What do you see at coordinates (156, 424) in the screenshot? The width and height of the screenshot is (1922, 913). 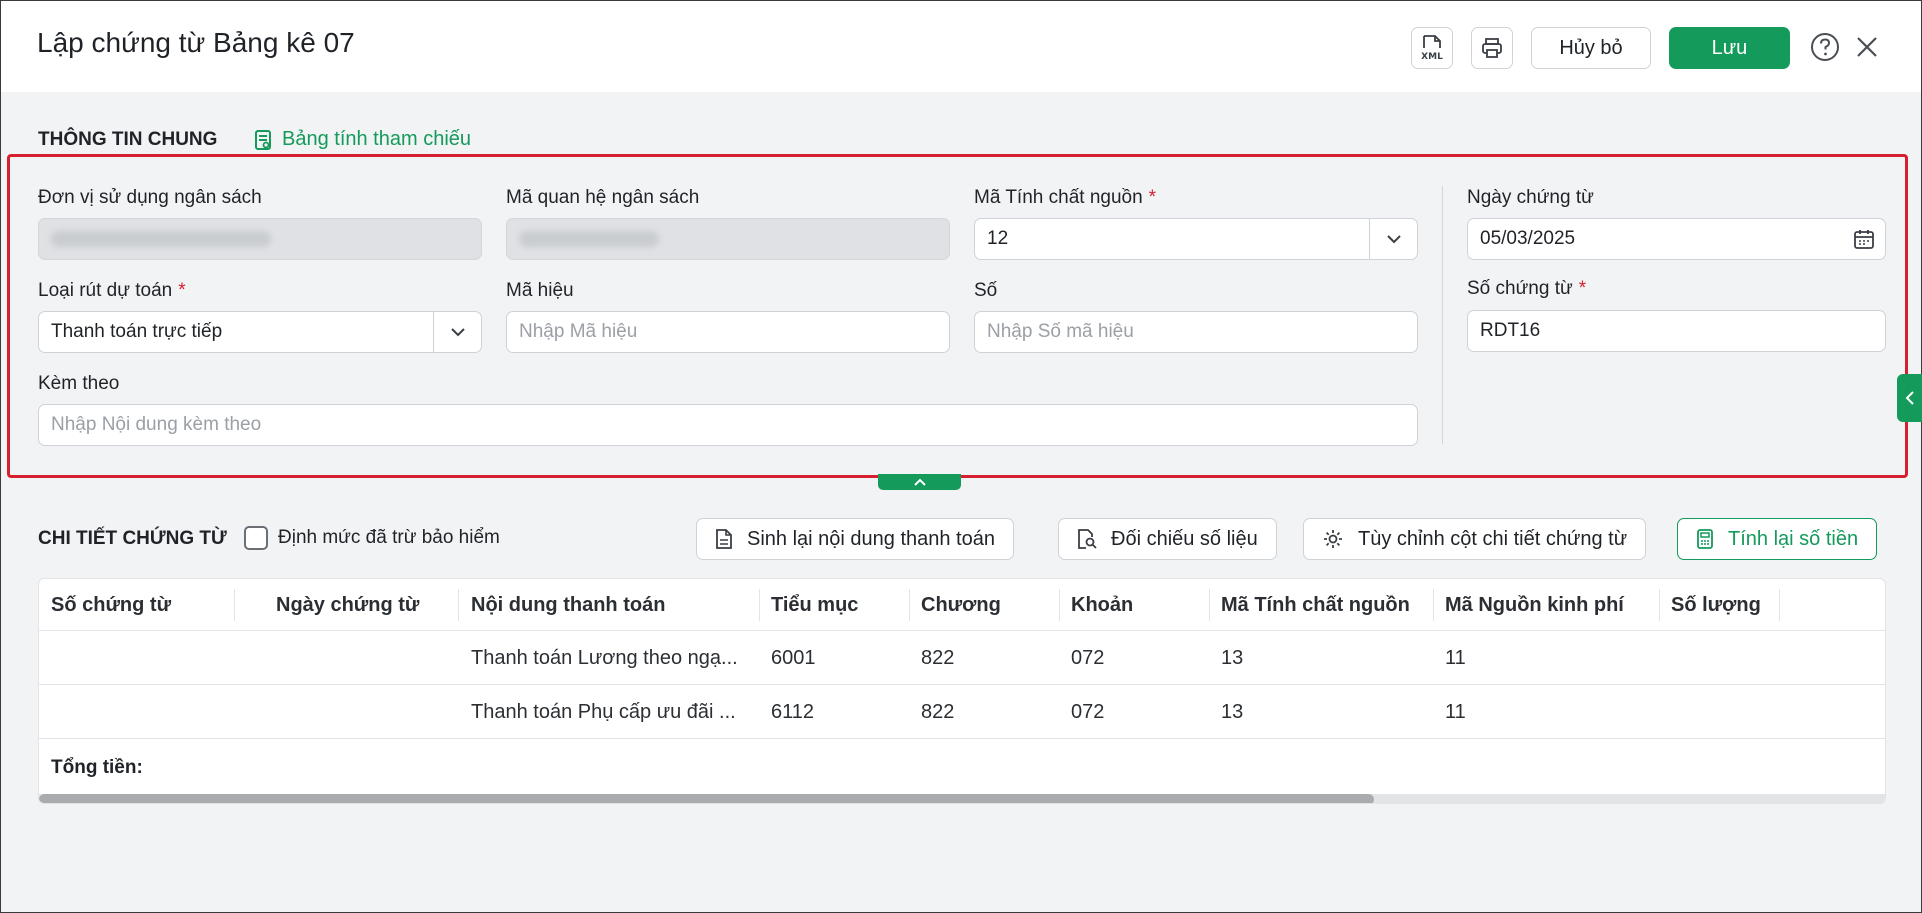 I see `kem-theo-placeholder: Nhập Nội dung kèm theo` at bounding box center [156, 424].